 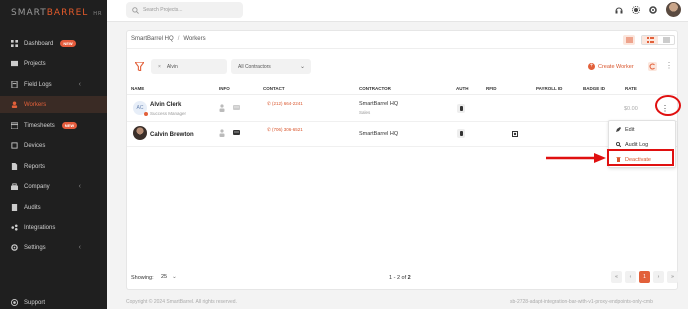 I want to click on phone-link: ✆ (212) 664-2241, so click(x=285, y=104).